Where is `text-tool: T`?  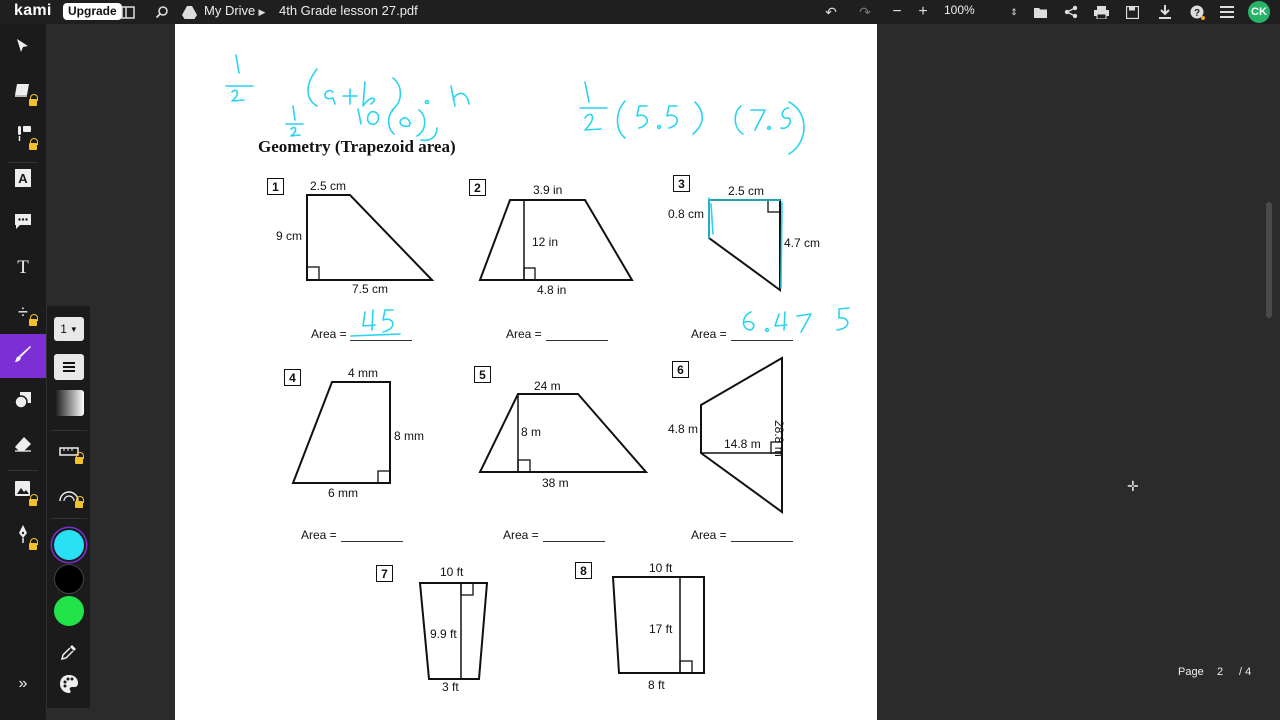 text-tool: T is located at coordinates (23, 268).